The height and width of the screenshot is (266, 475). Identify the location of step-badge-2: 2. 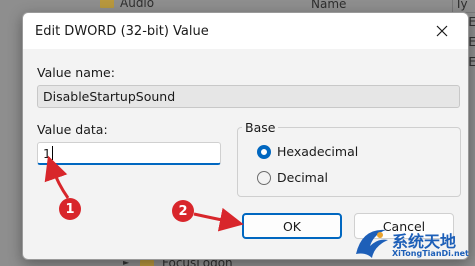
(183, 211).